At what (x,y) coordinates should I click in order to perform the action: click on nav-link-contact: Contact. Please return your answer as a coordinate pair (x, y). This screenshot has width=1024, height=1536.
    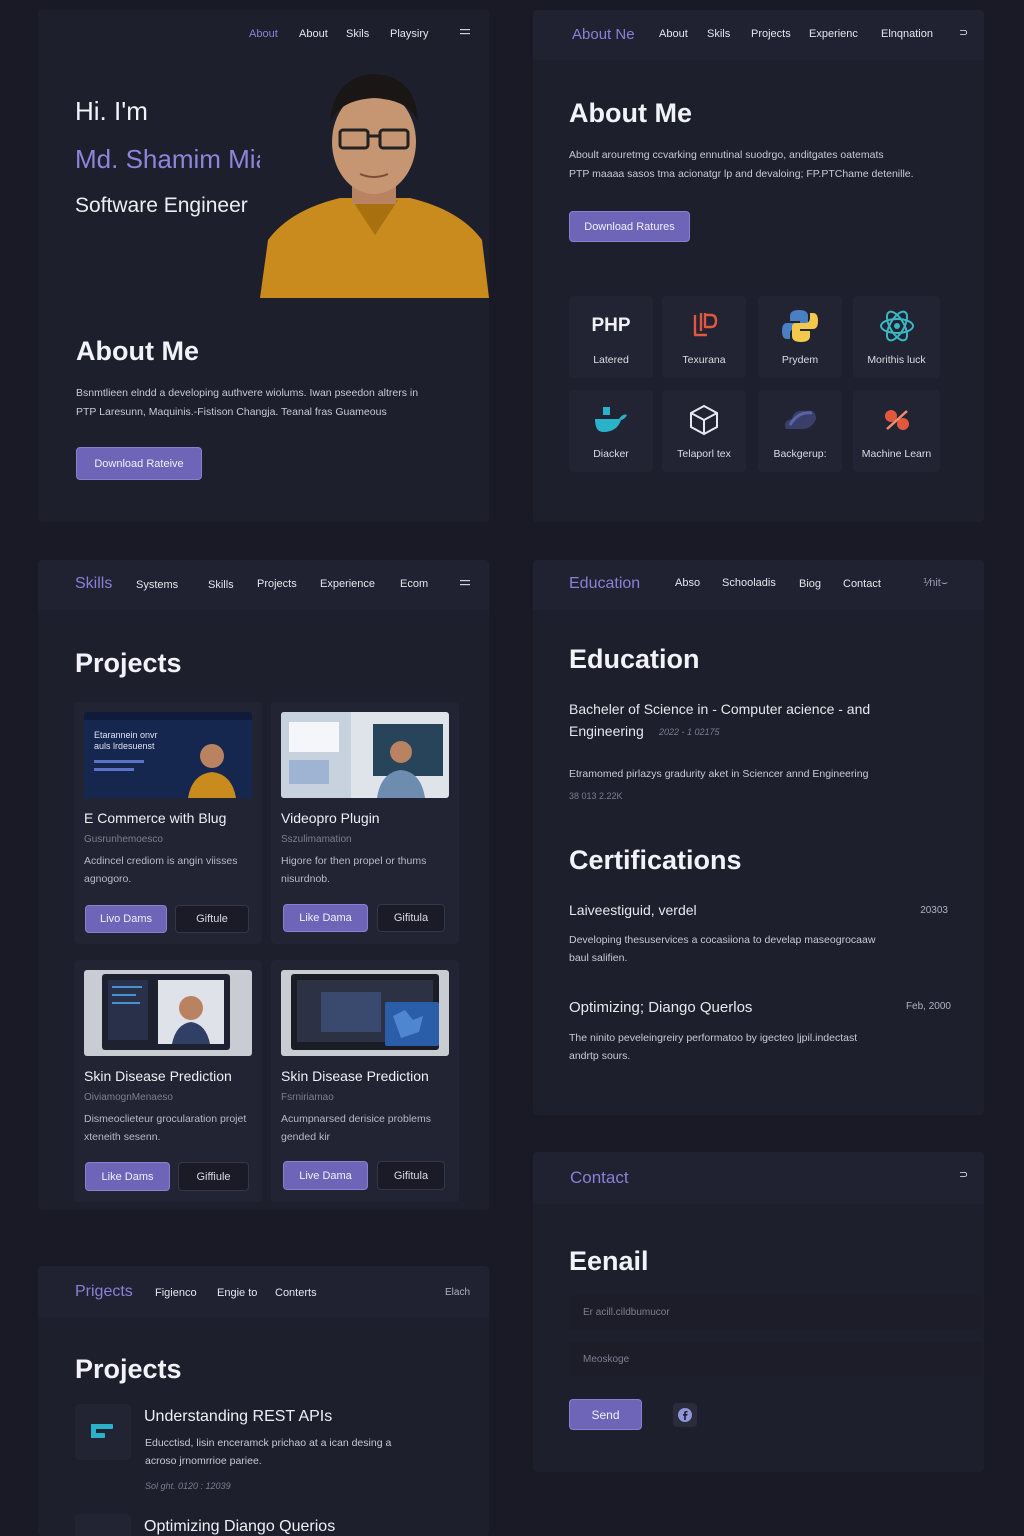
    Looking at the image, I should click on (862, 584).